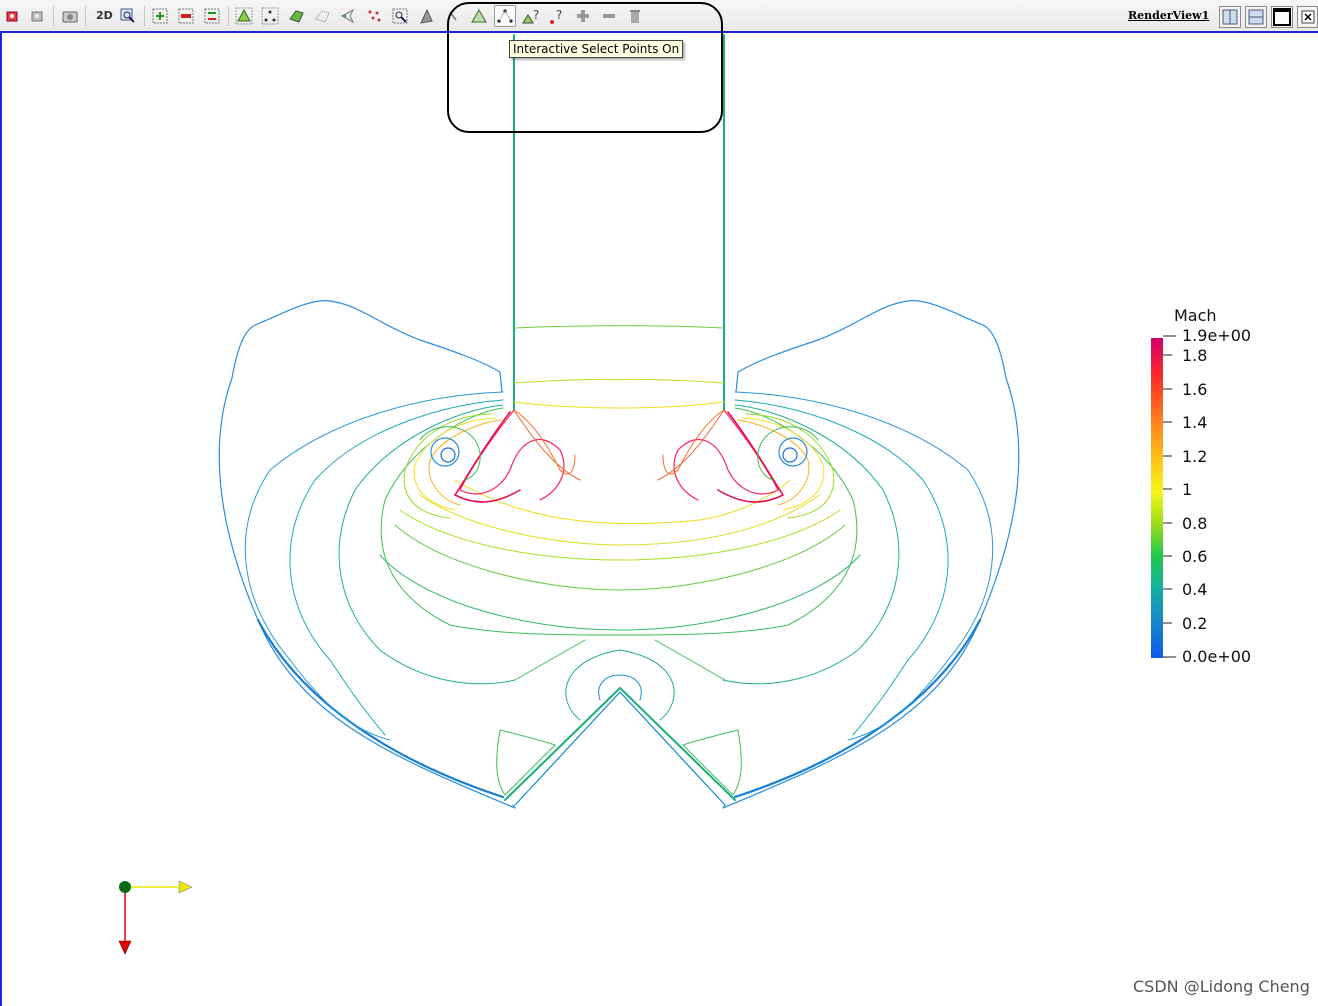 This screenshot has width=1318, height=1006. I want to click on maximize-icon, so click(1282, 17).